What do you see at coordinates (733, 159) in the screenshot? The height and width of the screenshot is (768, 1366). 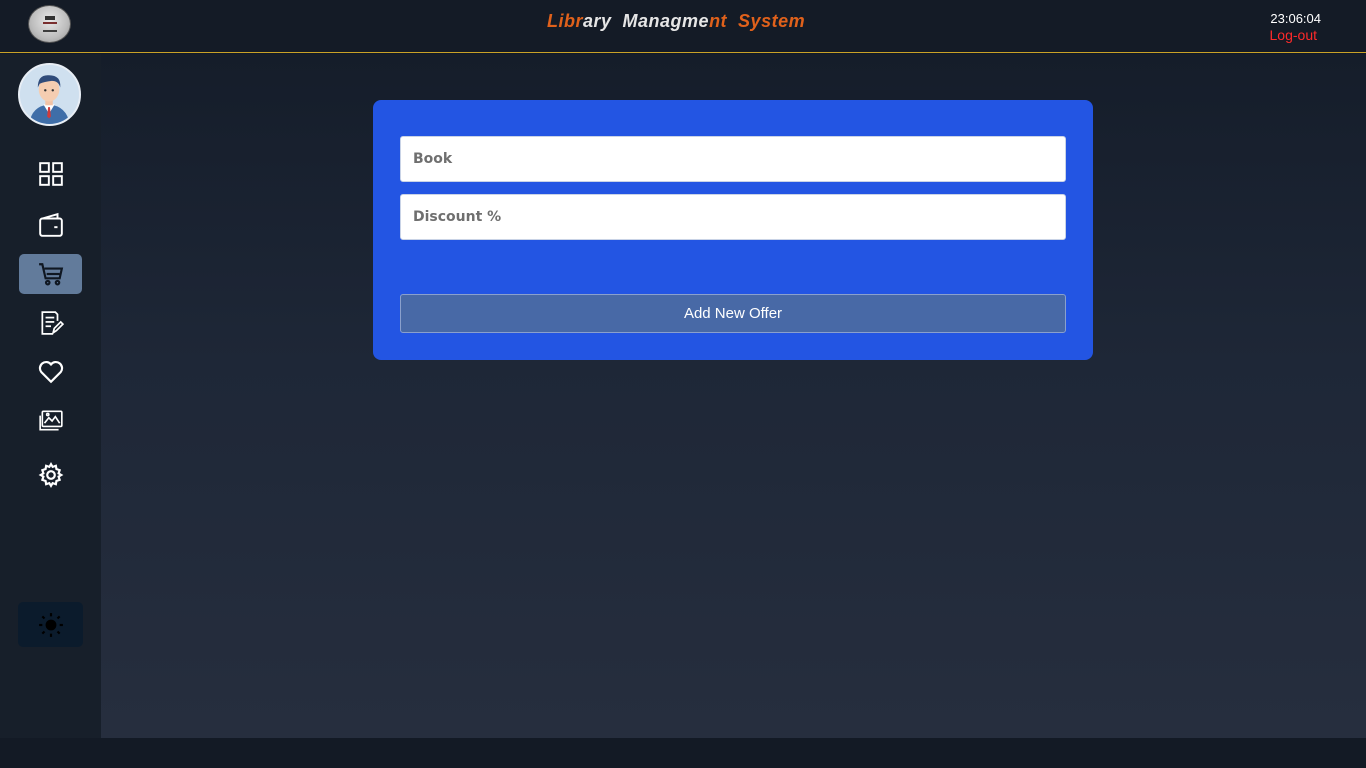 I see `book-input` at bounding box center [733, 159].